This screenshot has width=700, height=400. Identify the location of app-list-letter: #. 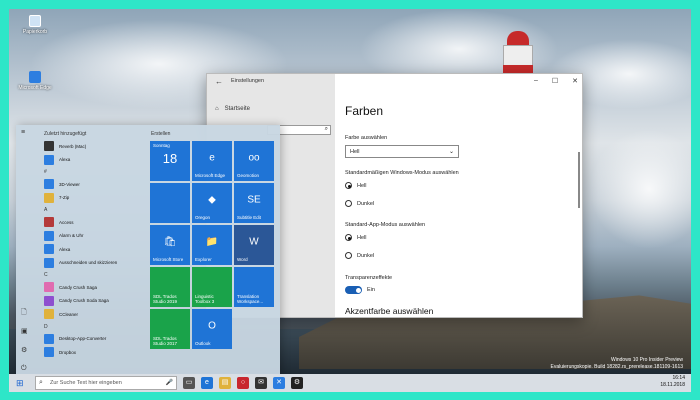
(45, 172).